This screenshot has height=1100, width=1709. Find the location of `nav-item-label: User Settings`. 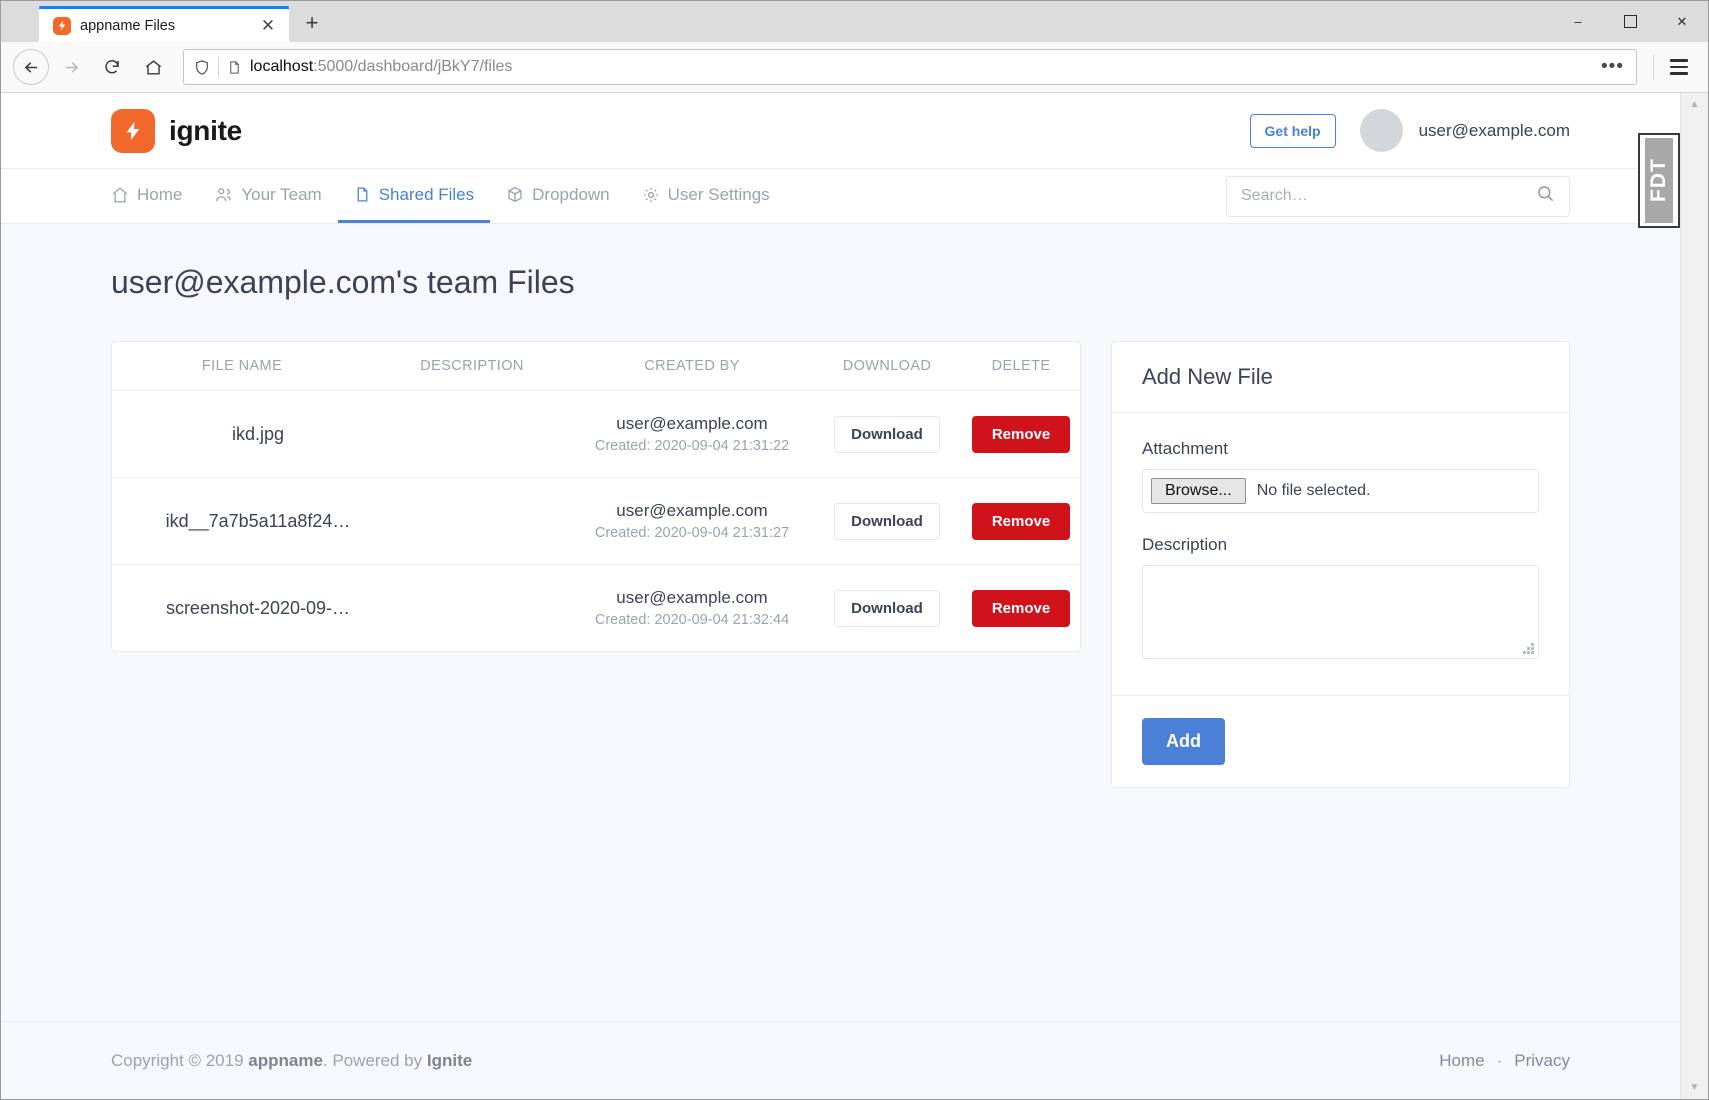

nav-item-label: User Settings is located at coordinates (718, 194).